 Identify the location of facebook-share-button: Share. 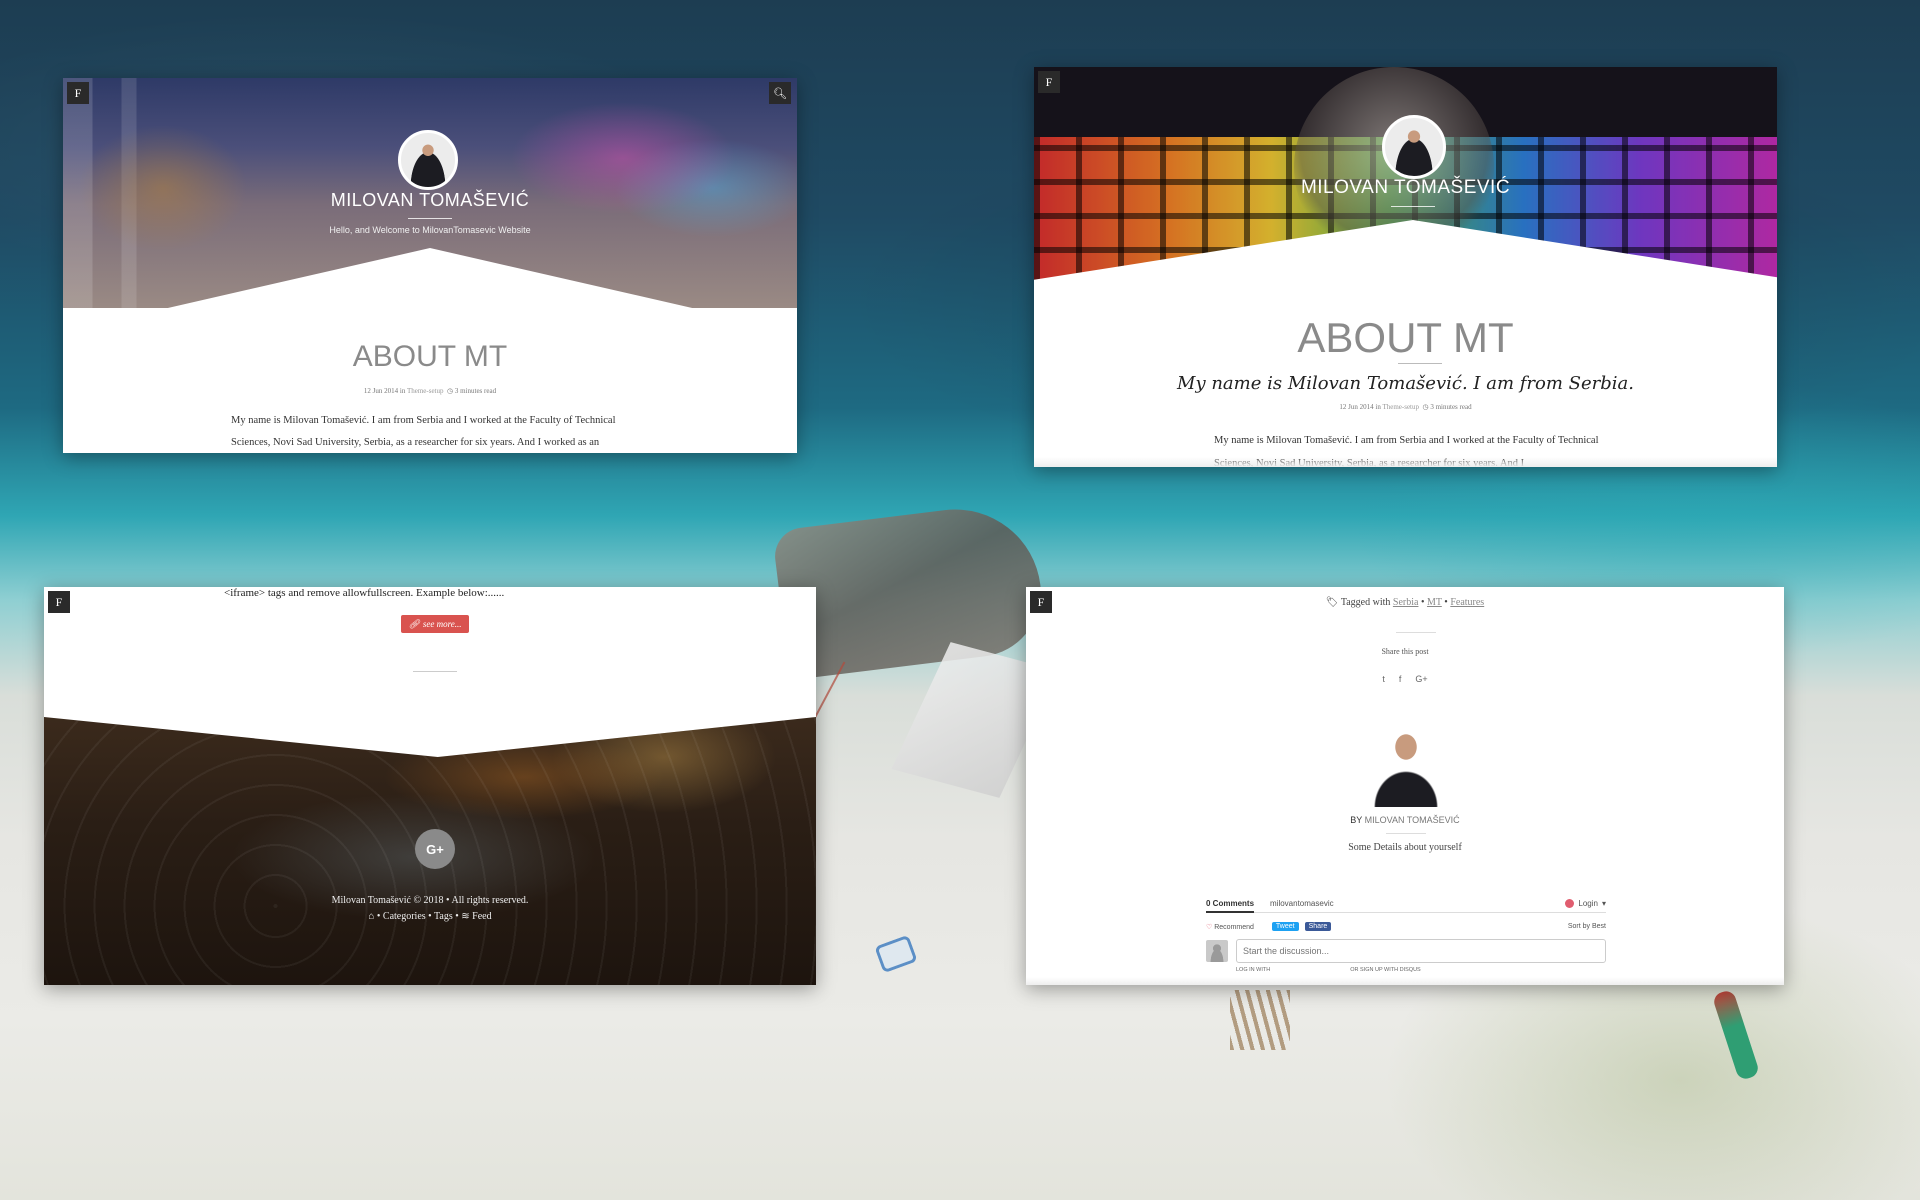
(1318, 926).